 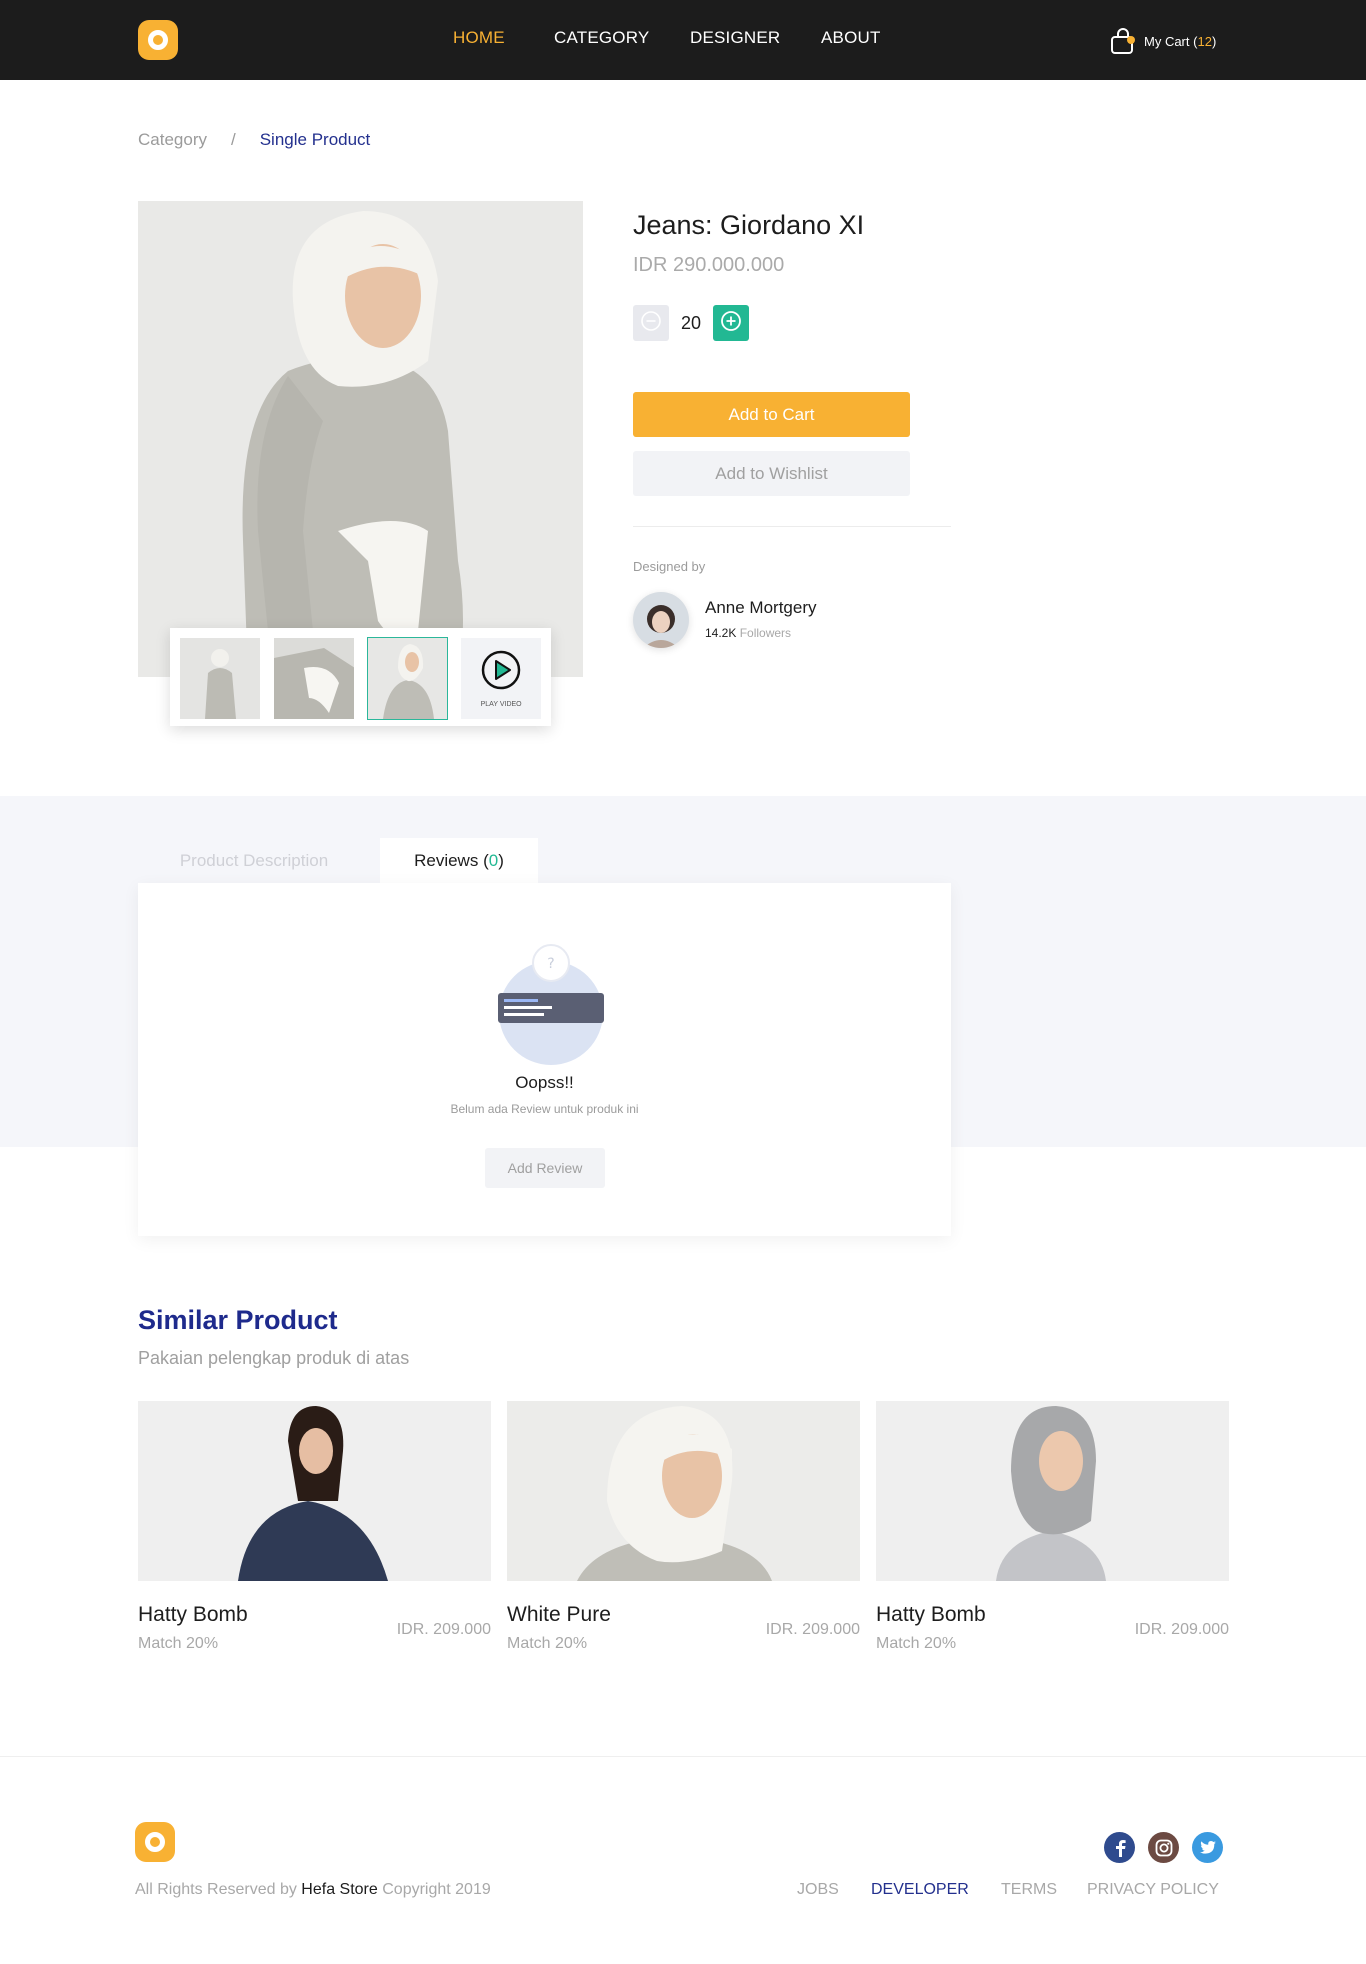 What do you see at coordinates (771, 473) in the screenshot?
I see `add-to-wishlist-button: Add to Wishlist` at bounding box center [771, 473].